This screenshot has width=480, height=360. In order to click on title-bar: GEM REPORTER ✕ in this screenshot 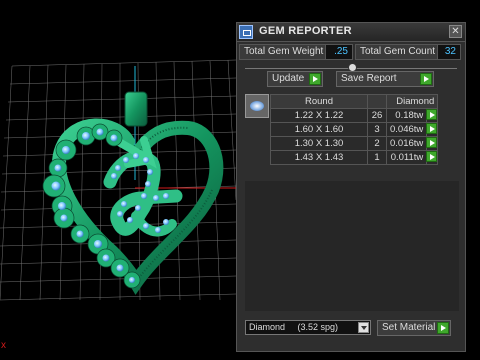, I will do `click(351, 32)`.